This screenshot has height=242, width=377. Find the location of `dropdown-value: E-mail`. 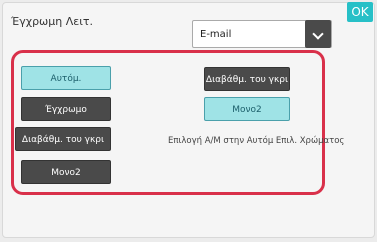

dropdown-value: E-mail is located at coordinates (216, 34).